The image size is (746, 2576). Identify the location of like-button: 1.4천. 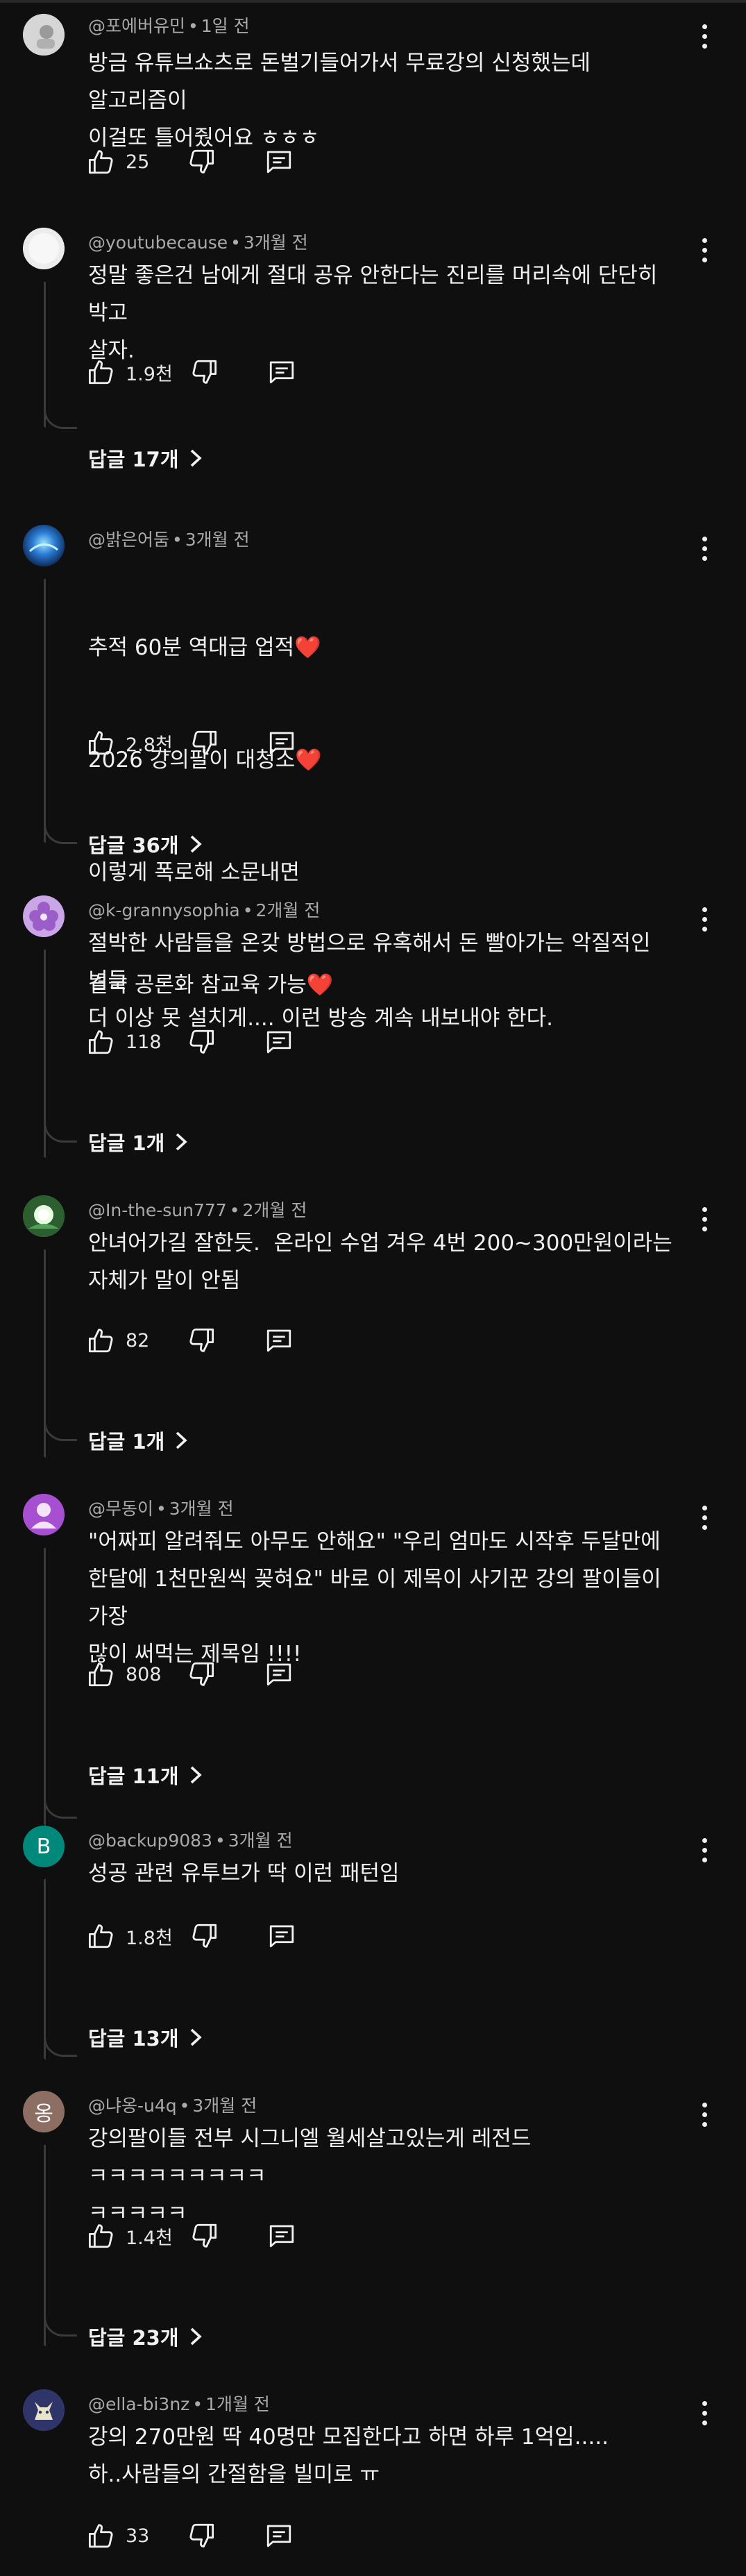
(130, 2235).